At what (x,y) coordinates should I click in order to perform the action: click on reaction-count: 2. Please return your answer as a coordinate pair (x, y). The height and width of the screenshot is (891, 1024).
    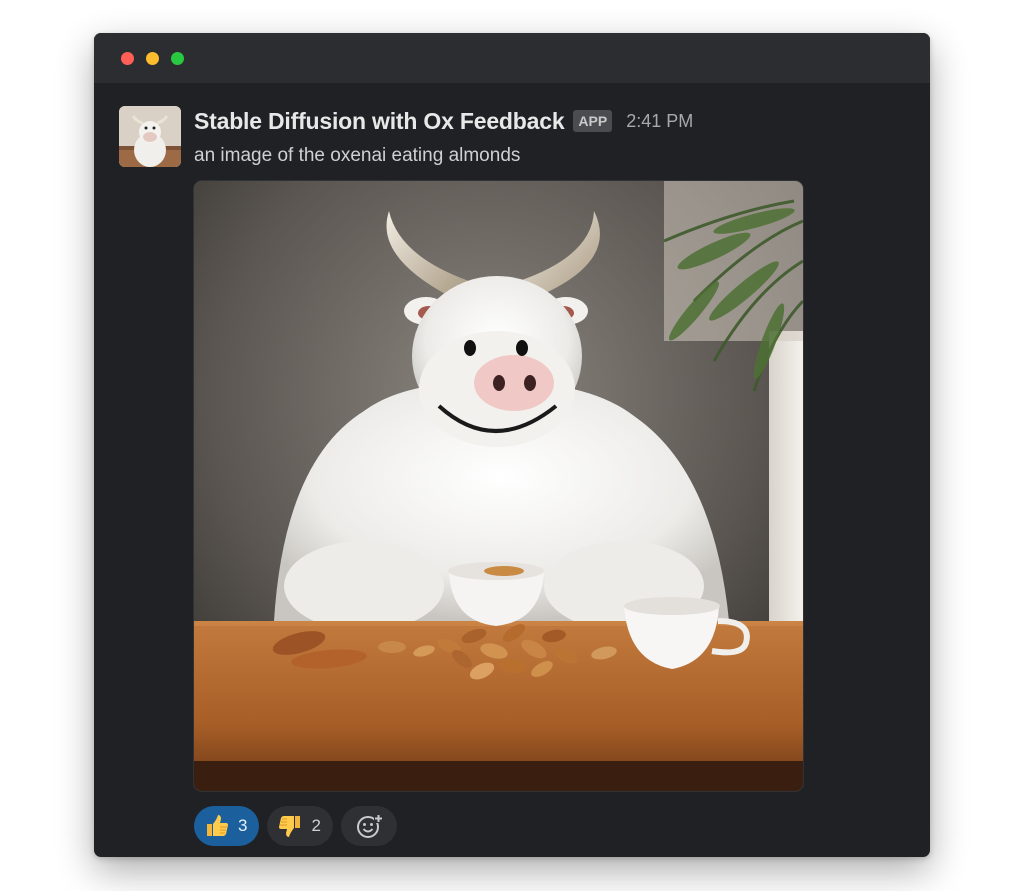
    Looking at the image, I should click on (316, 825).